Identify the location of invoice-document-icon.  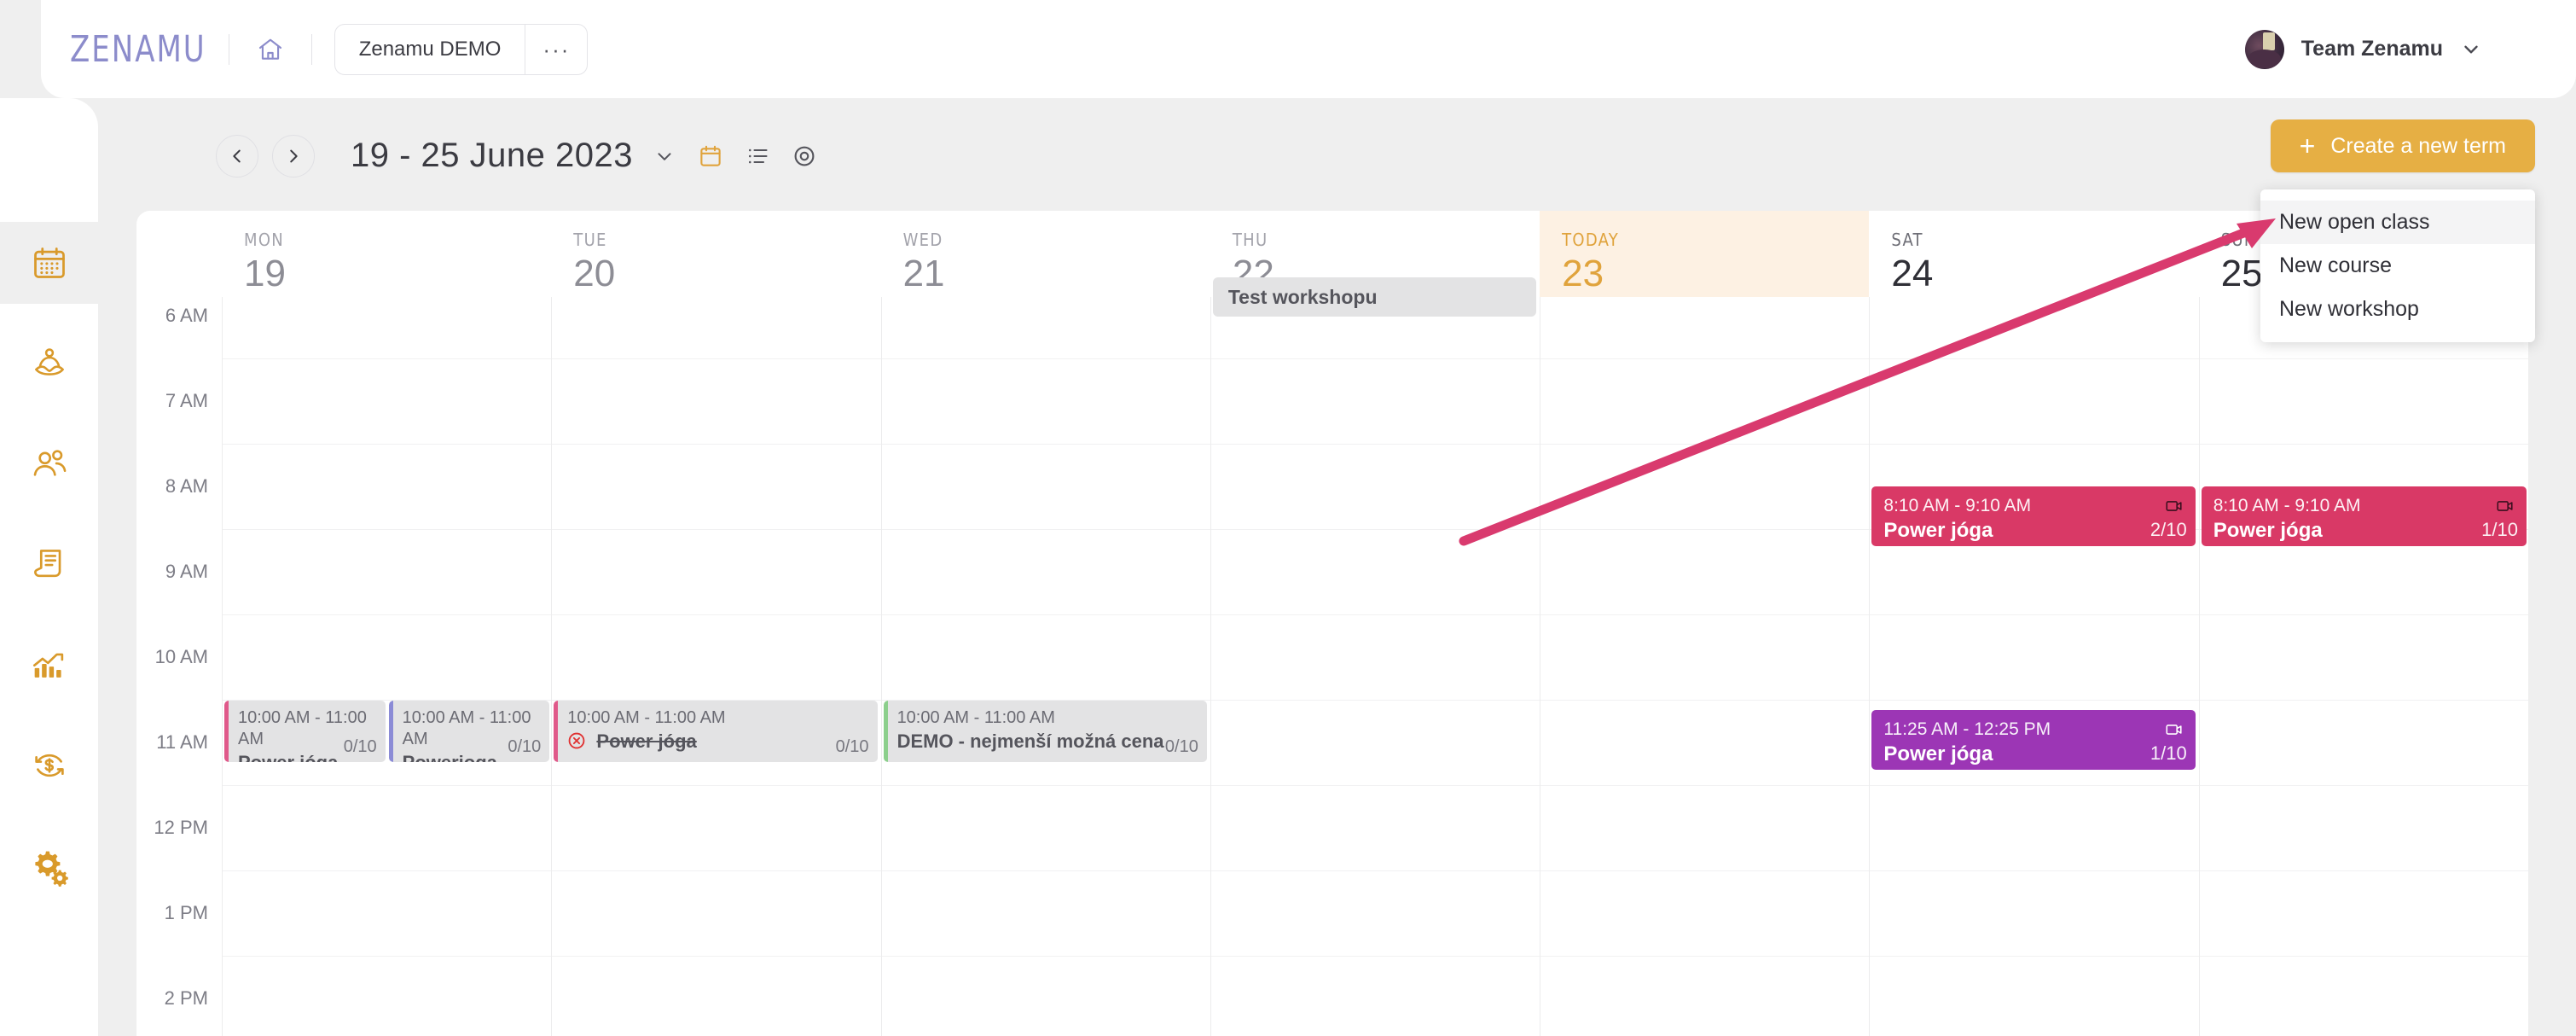
(49, 564).